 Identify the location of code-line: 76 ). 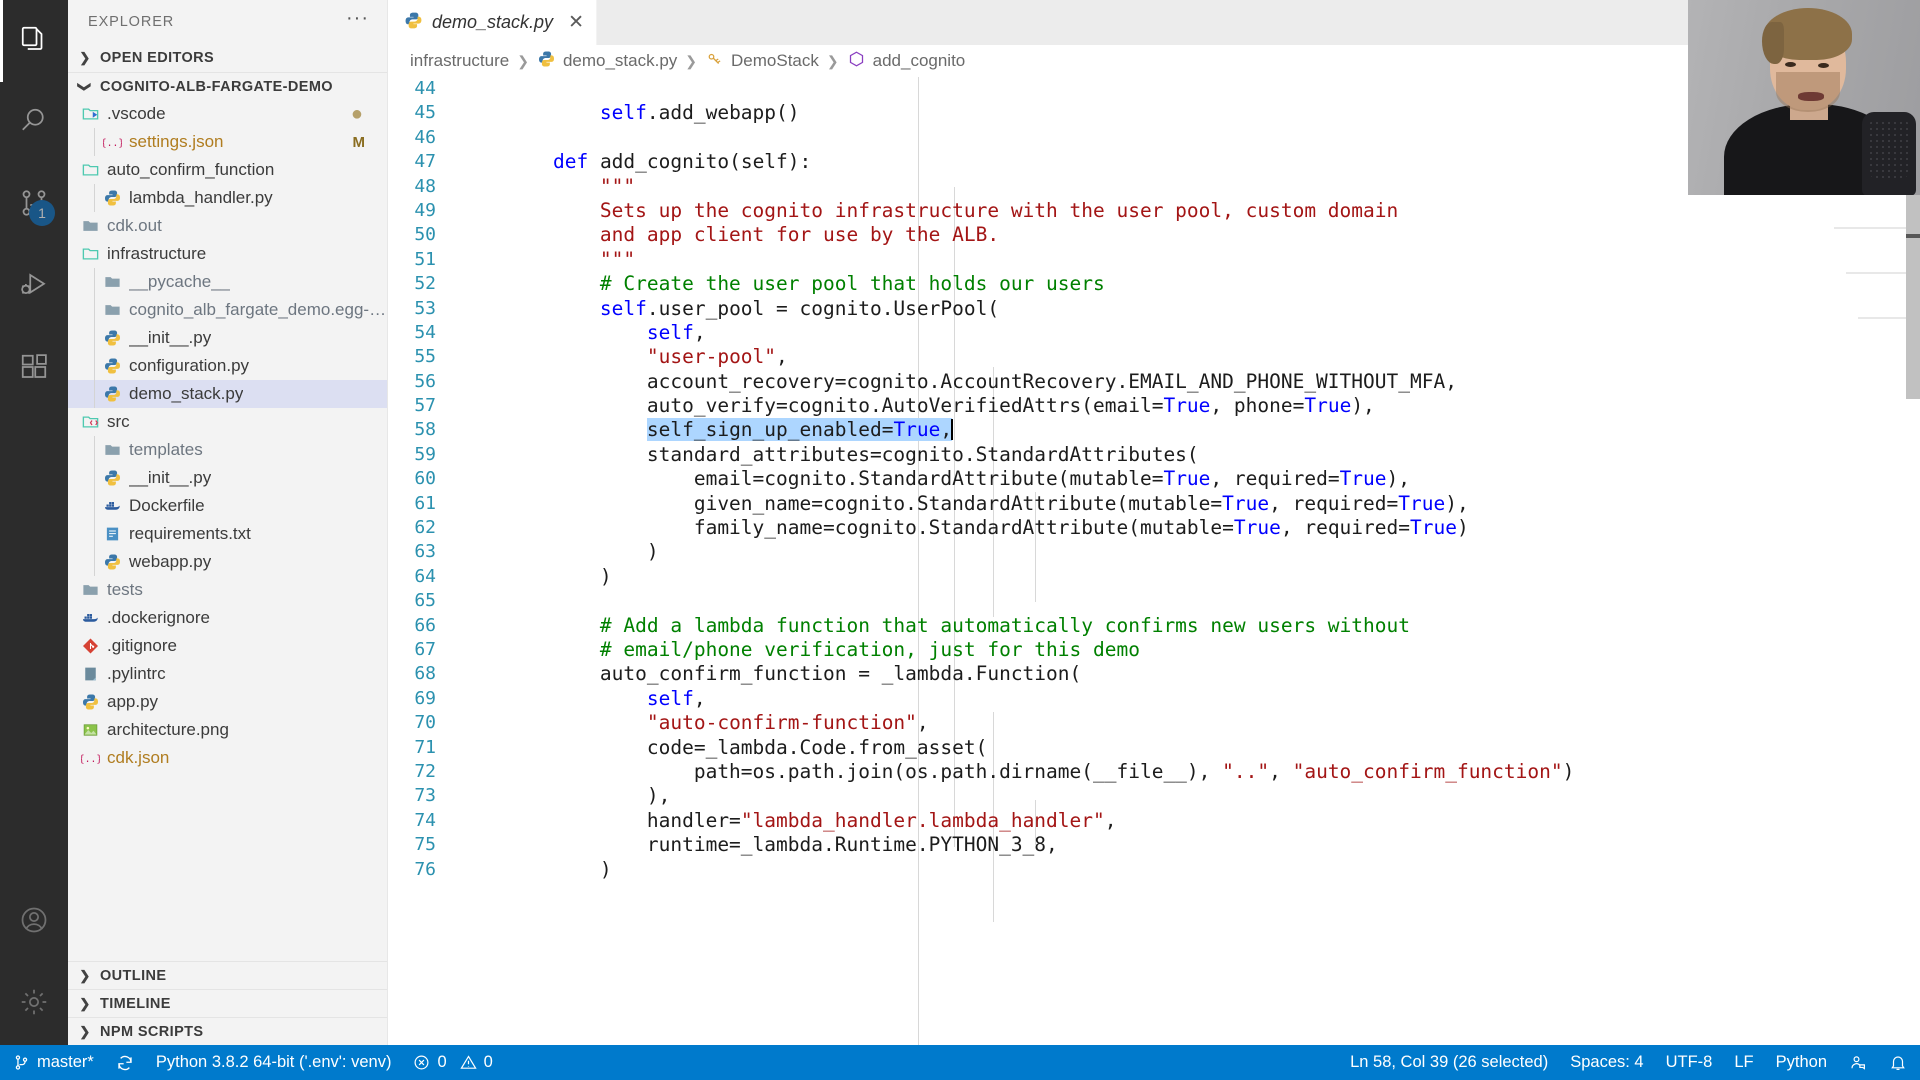
(1154, 870).